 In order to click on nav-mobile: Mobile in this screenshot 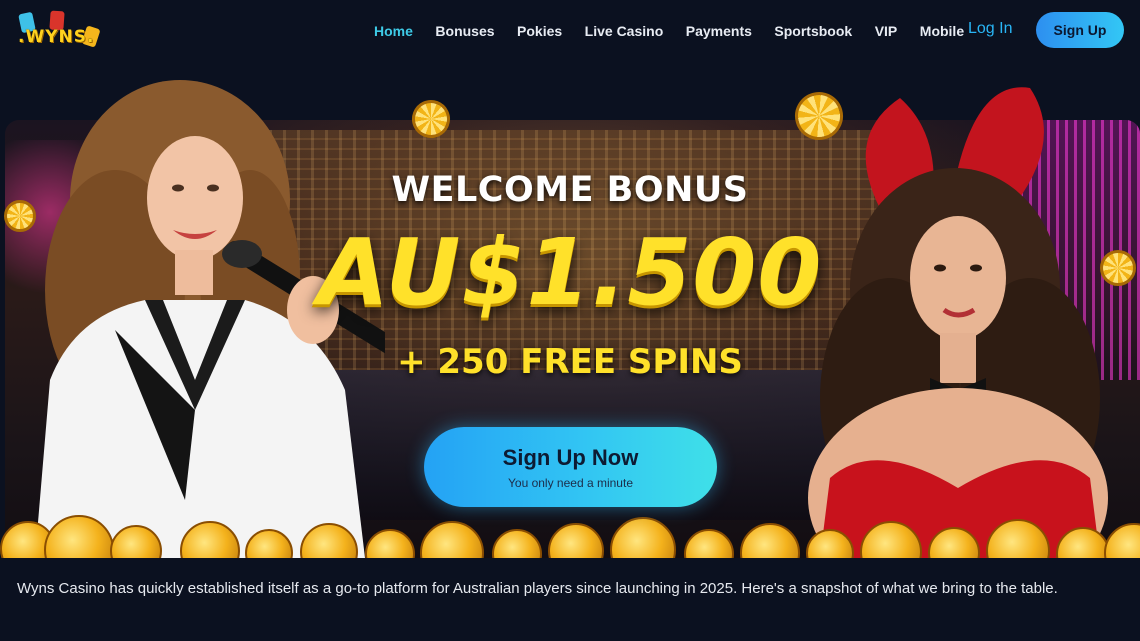, I will do `click(942, 31)`.